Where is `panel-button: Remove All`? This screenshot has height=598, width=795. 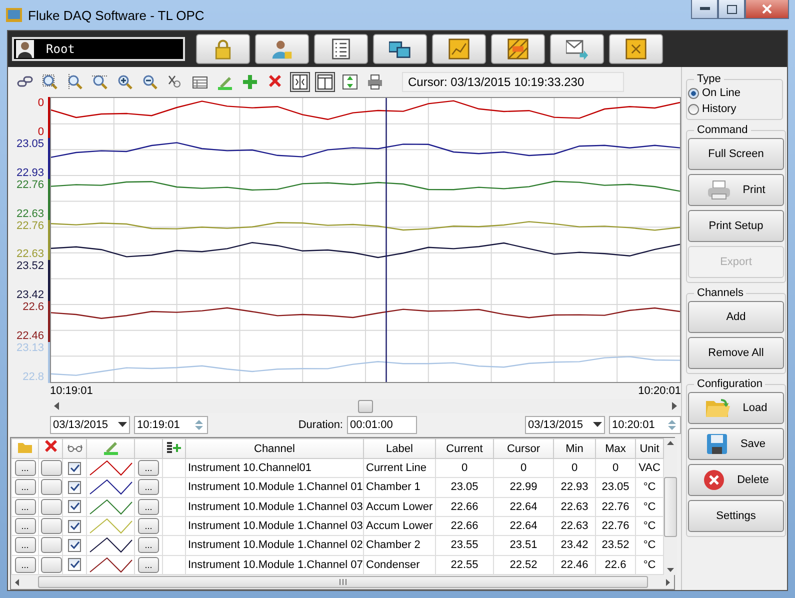
panel-button: Remove All is located at coordinates (736, 353).